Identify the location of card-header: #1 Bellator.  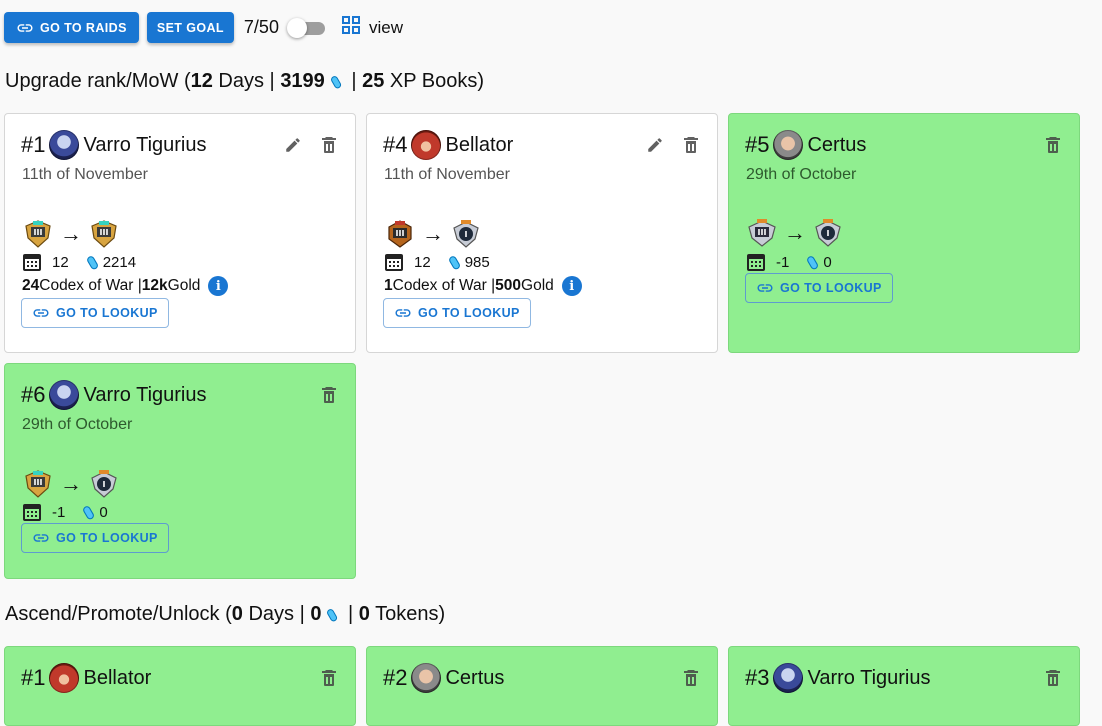
(86, 678).